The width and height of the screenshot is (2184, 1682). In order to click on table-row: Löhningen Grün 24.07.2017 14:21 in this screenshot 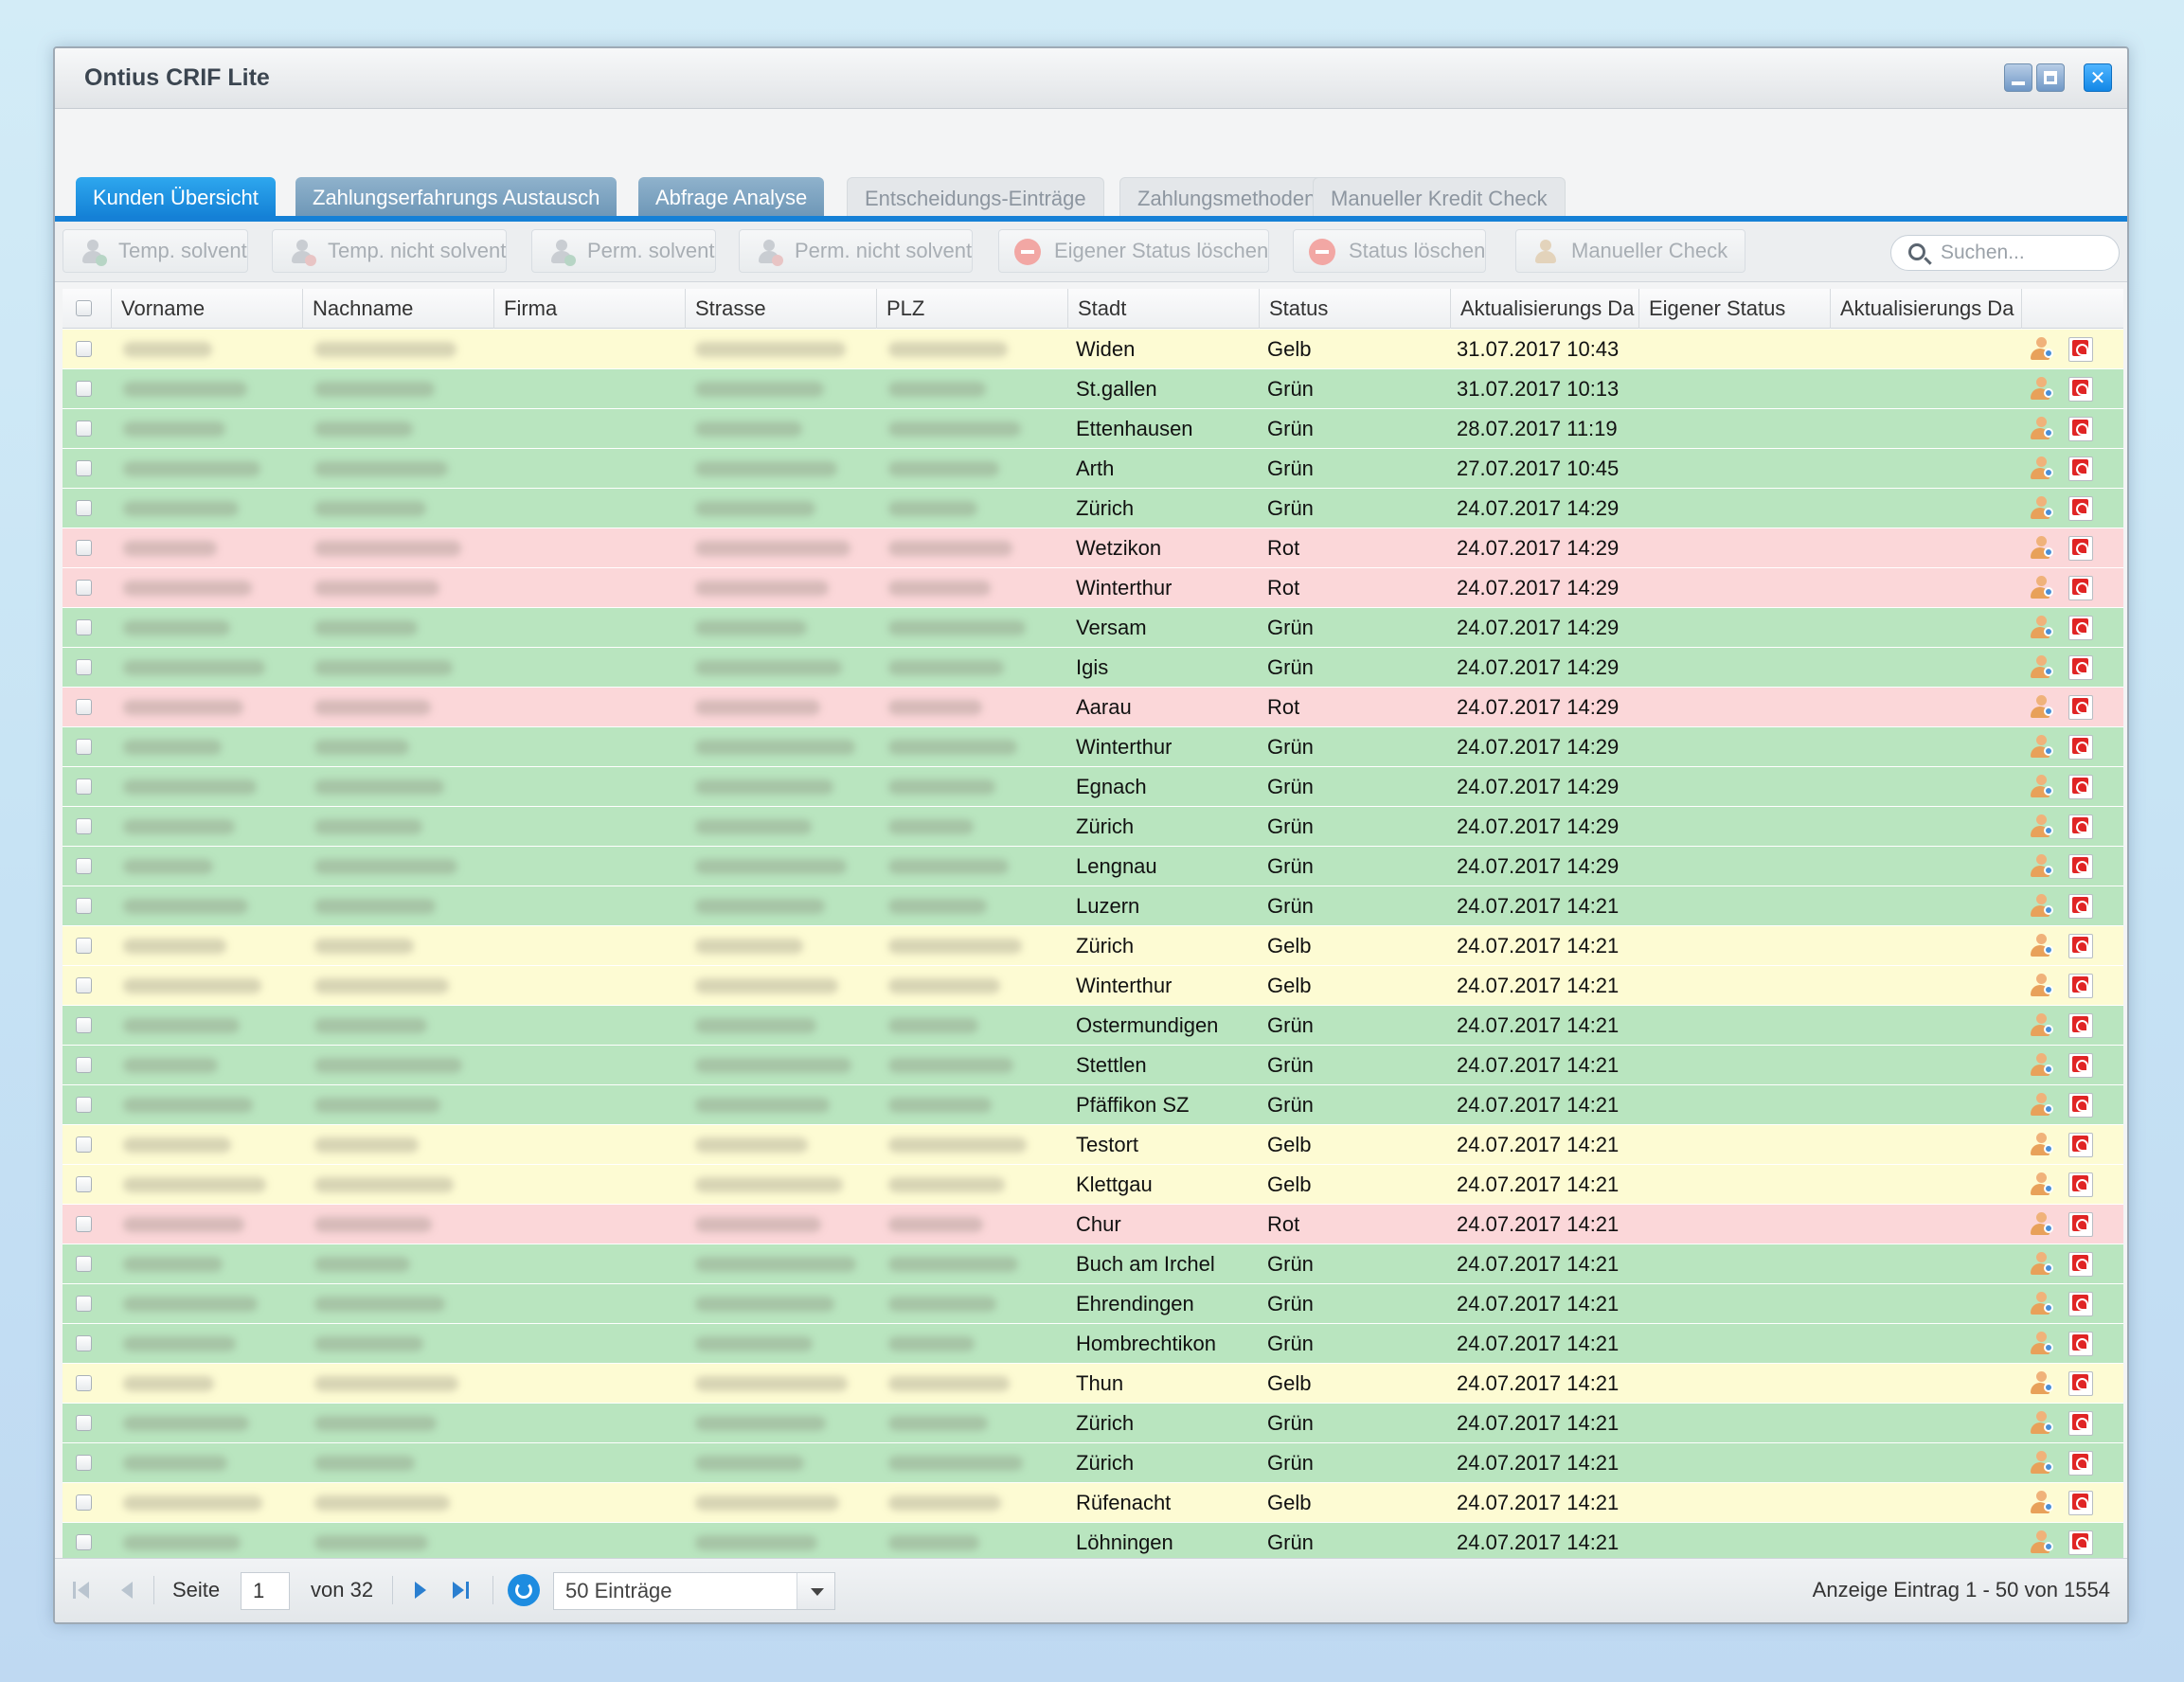, I will do `click(1093, 1543)`.